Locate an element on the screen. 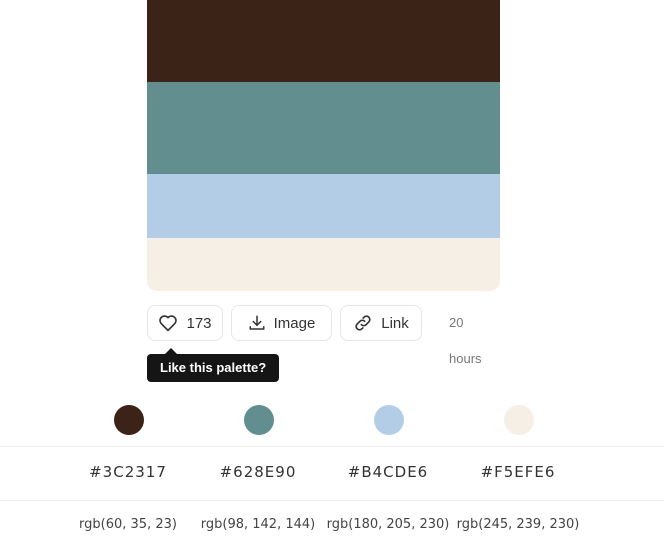 This screenshot has height=559, width=664. download-icon is located at coordinates (257, 323).